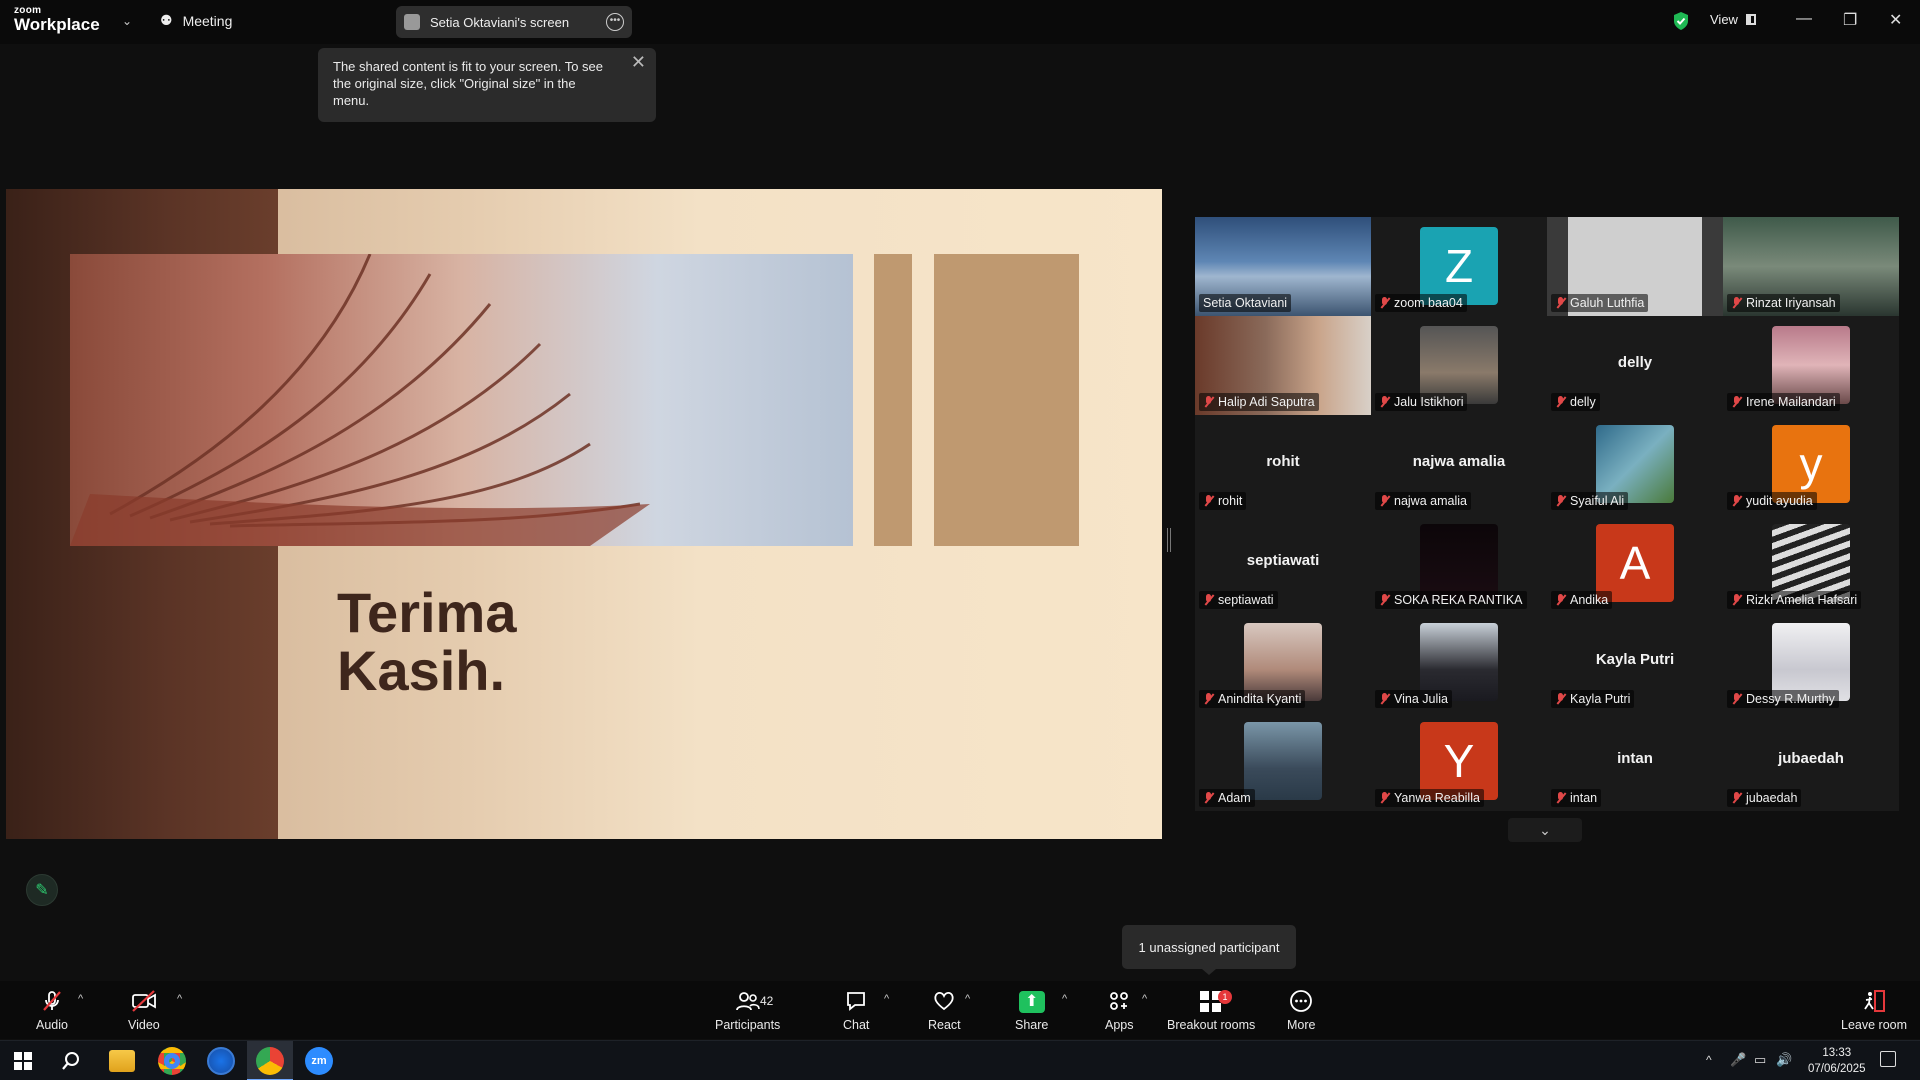 The height and width of the screenshot is (1080, 1920). I want to click on participant-tile: septiawati septiawati, so click(1283, 563).